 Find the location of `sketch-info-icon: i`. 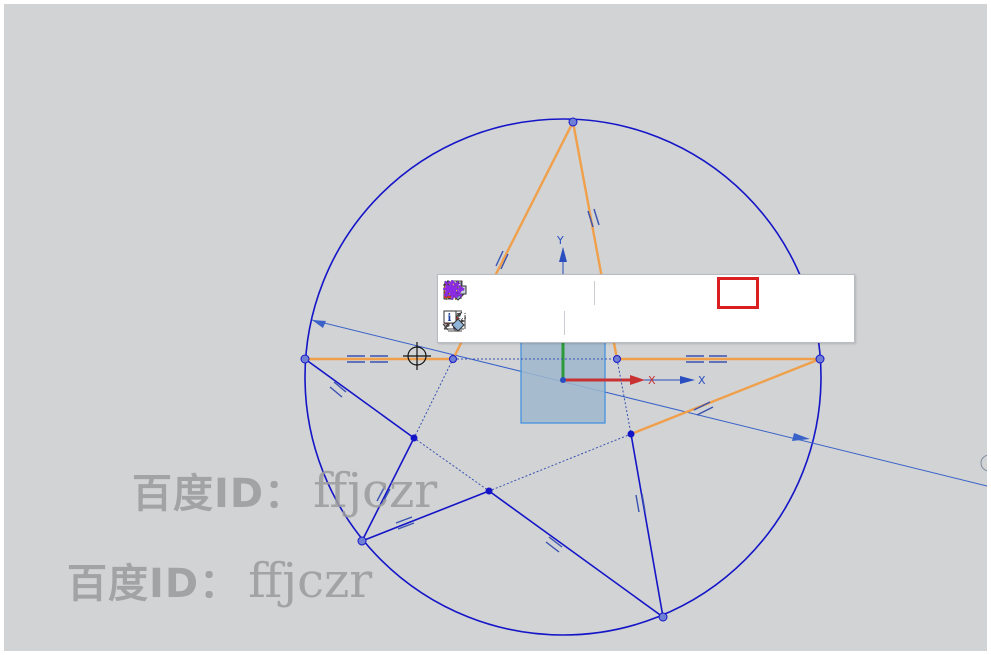

sketch-info-icon: i is located at coordinates (520, 323).